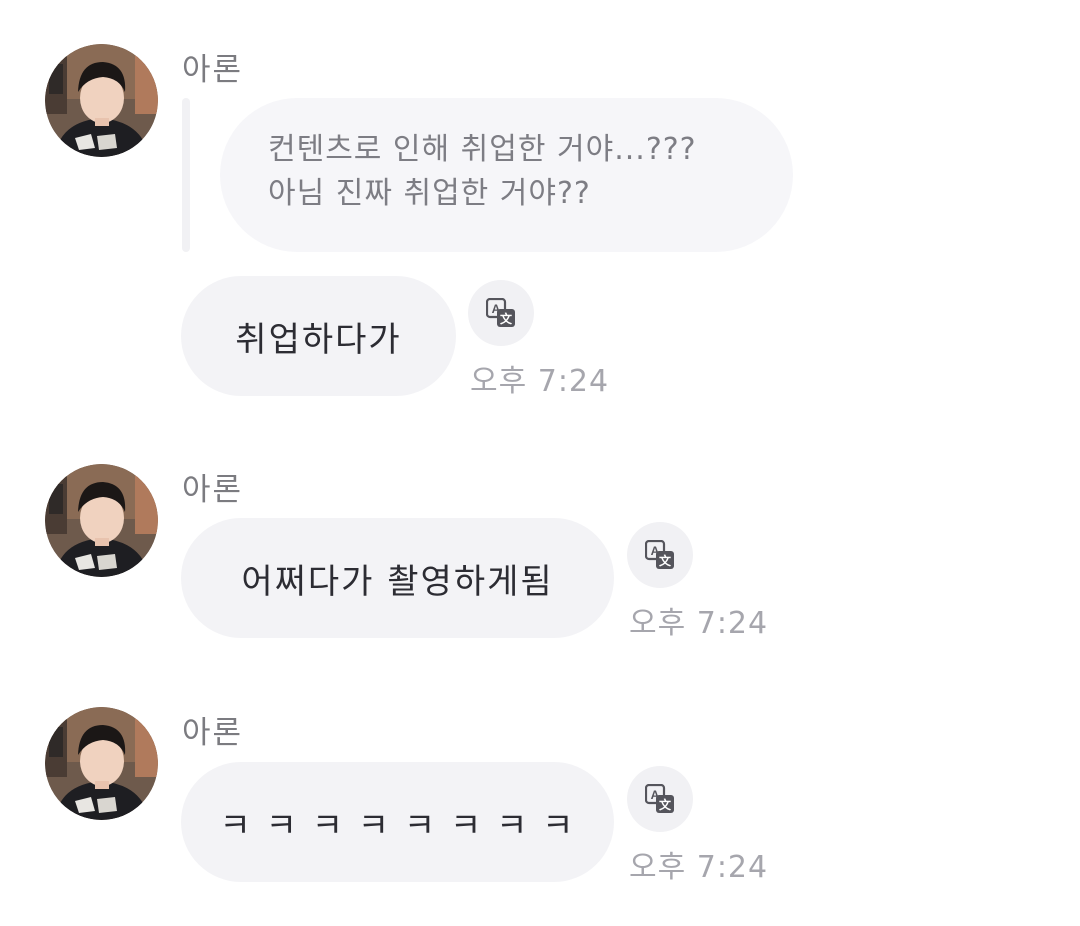 This screenshot has height=926, width=1080. Describe the element at coordinates (429, 193) in the screenshot. I see `quoted-line-2: 아님 진짜 취업한 거야??` at that location.